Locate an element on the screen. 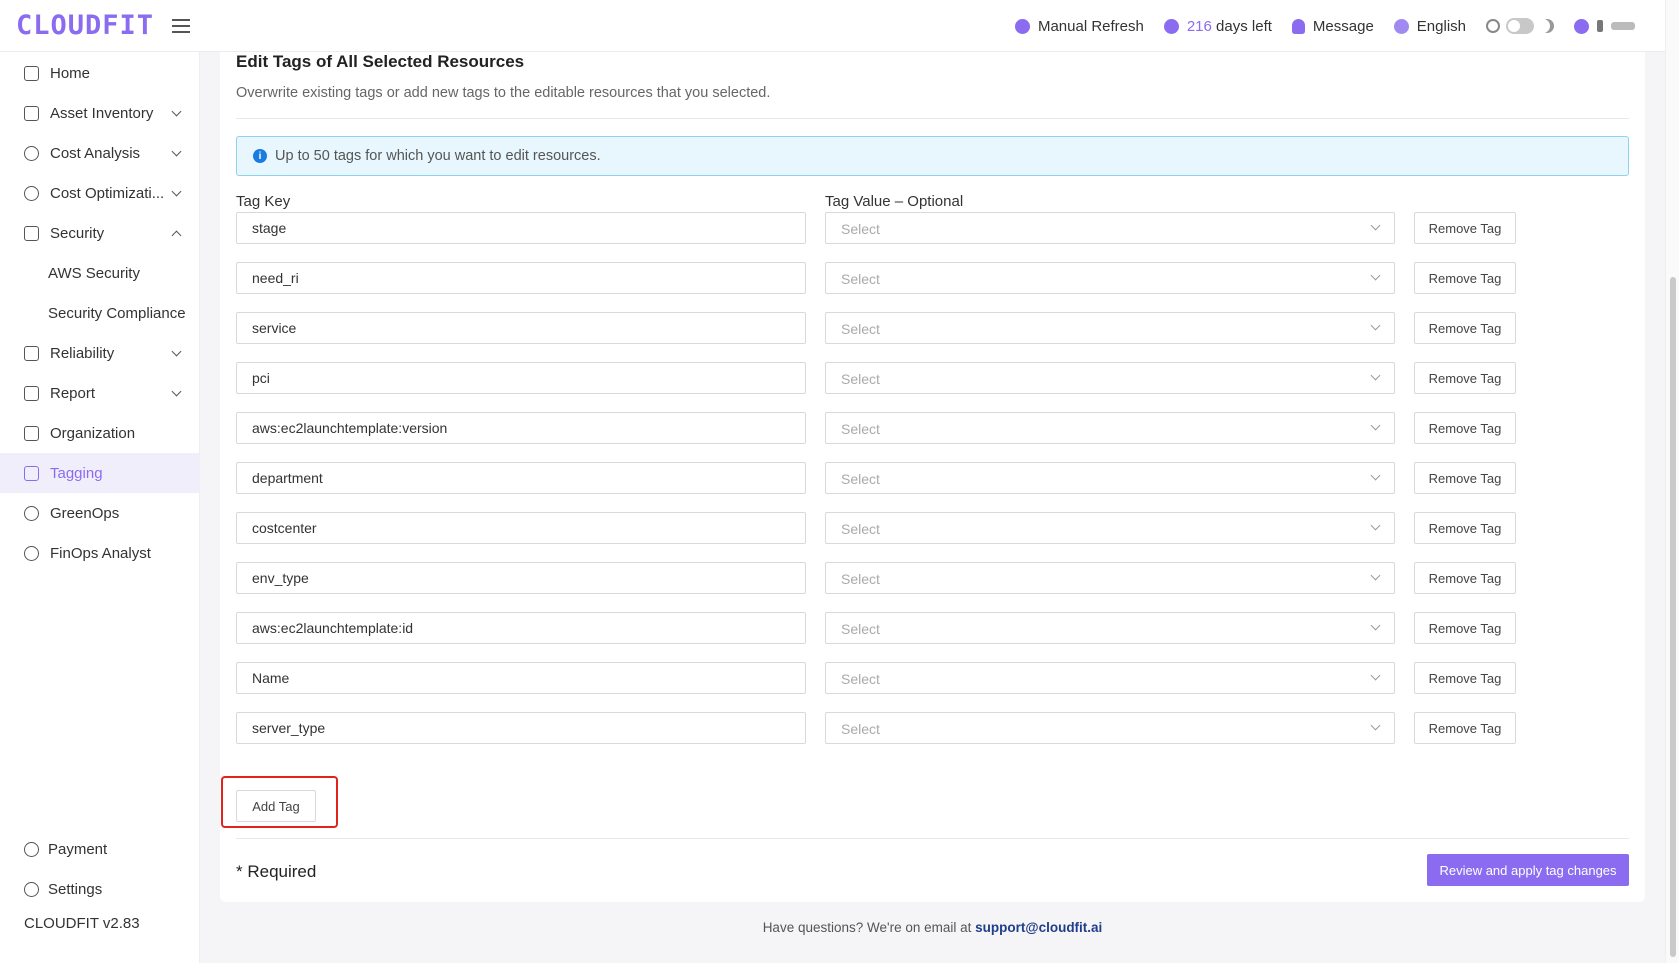 The height and width of the screenshot is (963, 1679). user-avatar-icon is located at coordinates (1581, 26).